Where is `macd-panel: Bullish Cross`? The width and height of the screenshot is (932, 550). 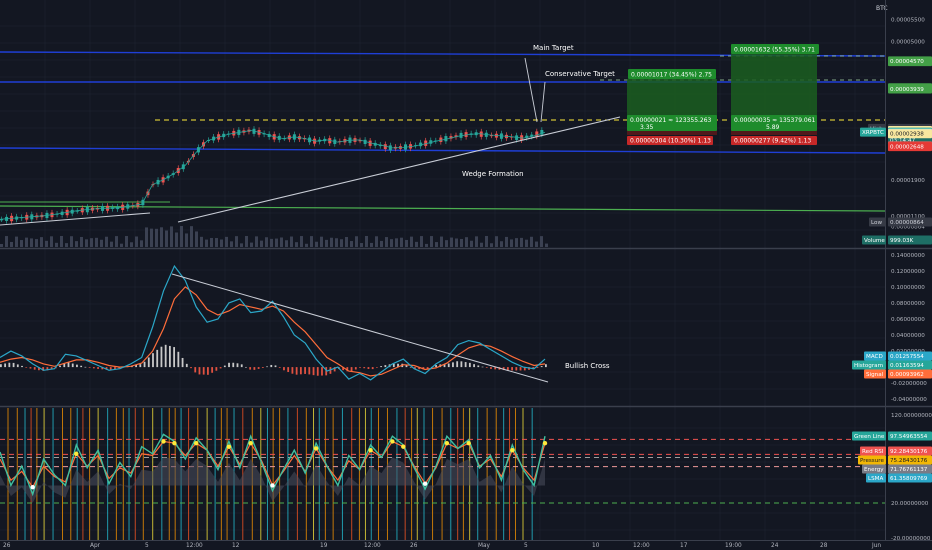 macd-panel: Bullish Cross is located at coordinates (305, 323).